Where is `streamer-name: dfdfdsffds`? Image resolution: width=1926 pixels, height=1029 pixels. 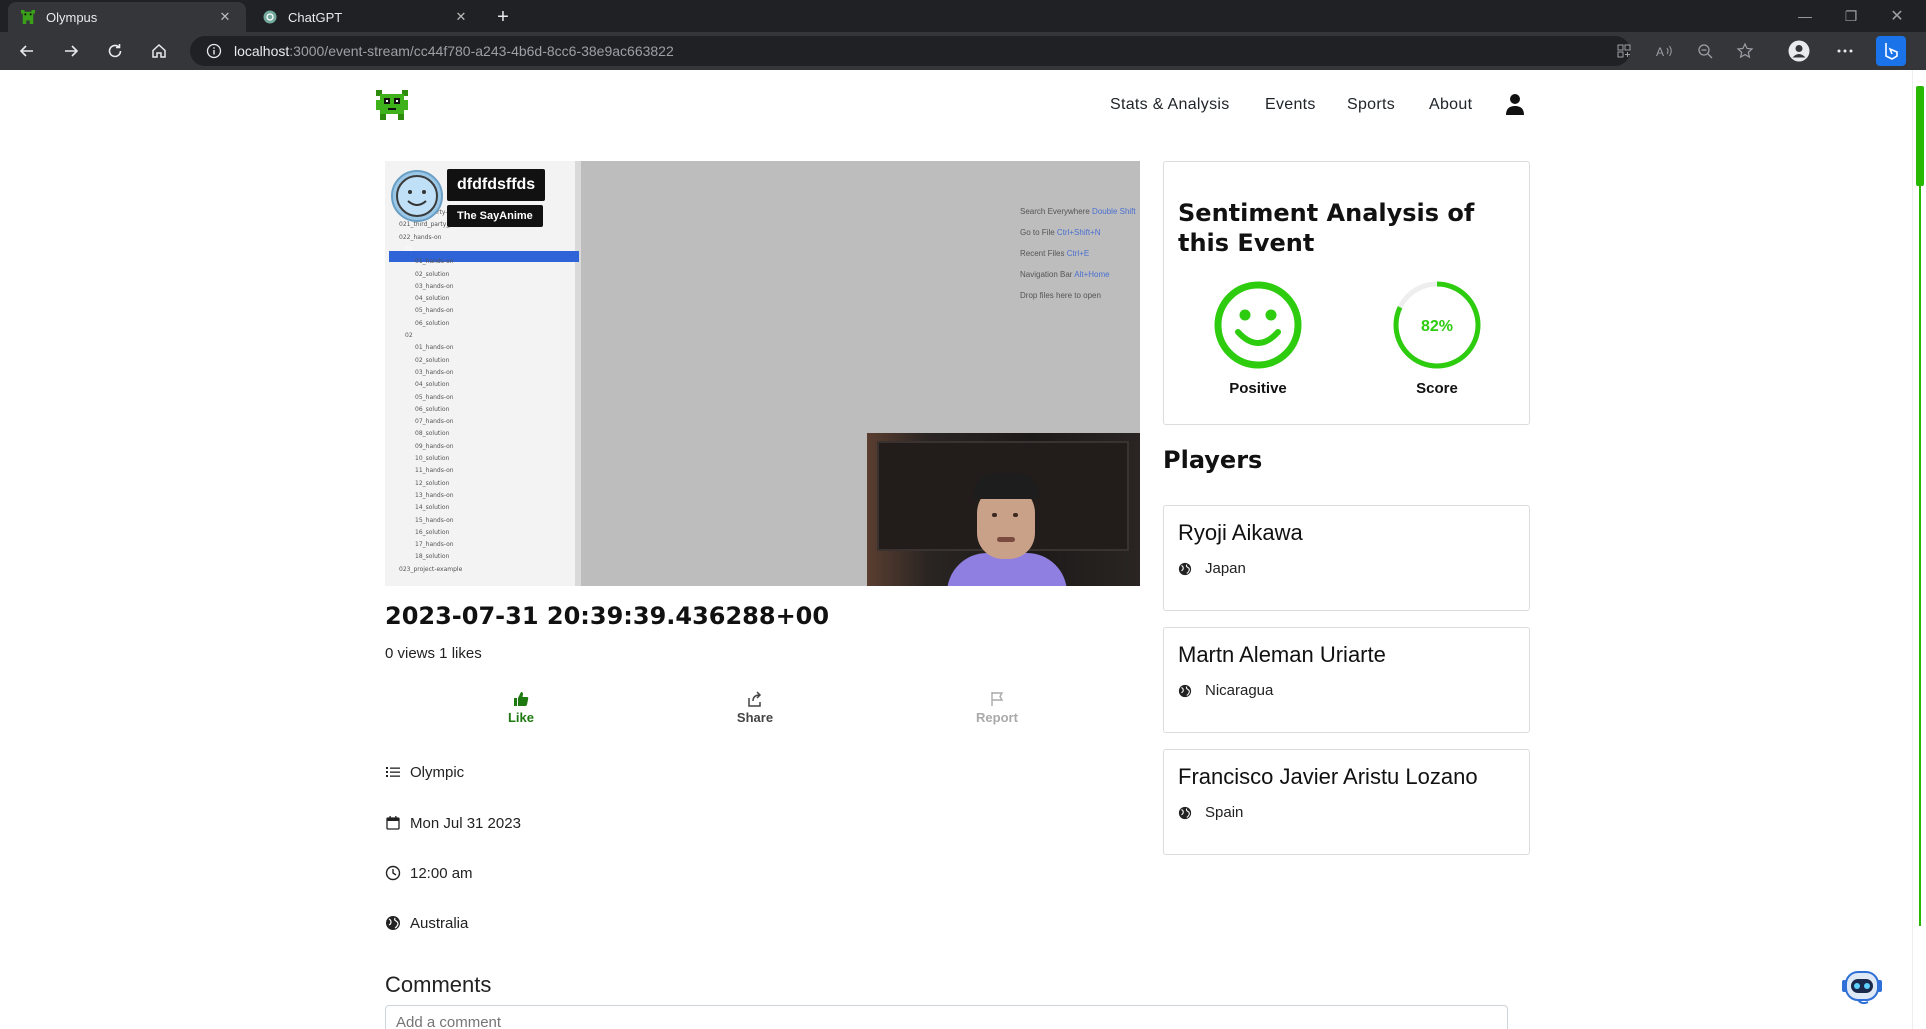 streamer-name: dfdfdsffds is located at coordinates (496, 185).